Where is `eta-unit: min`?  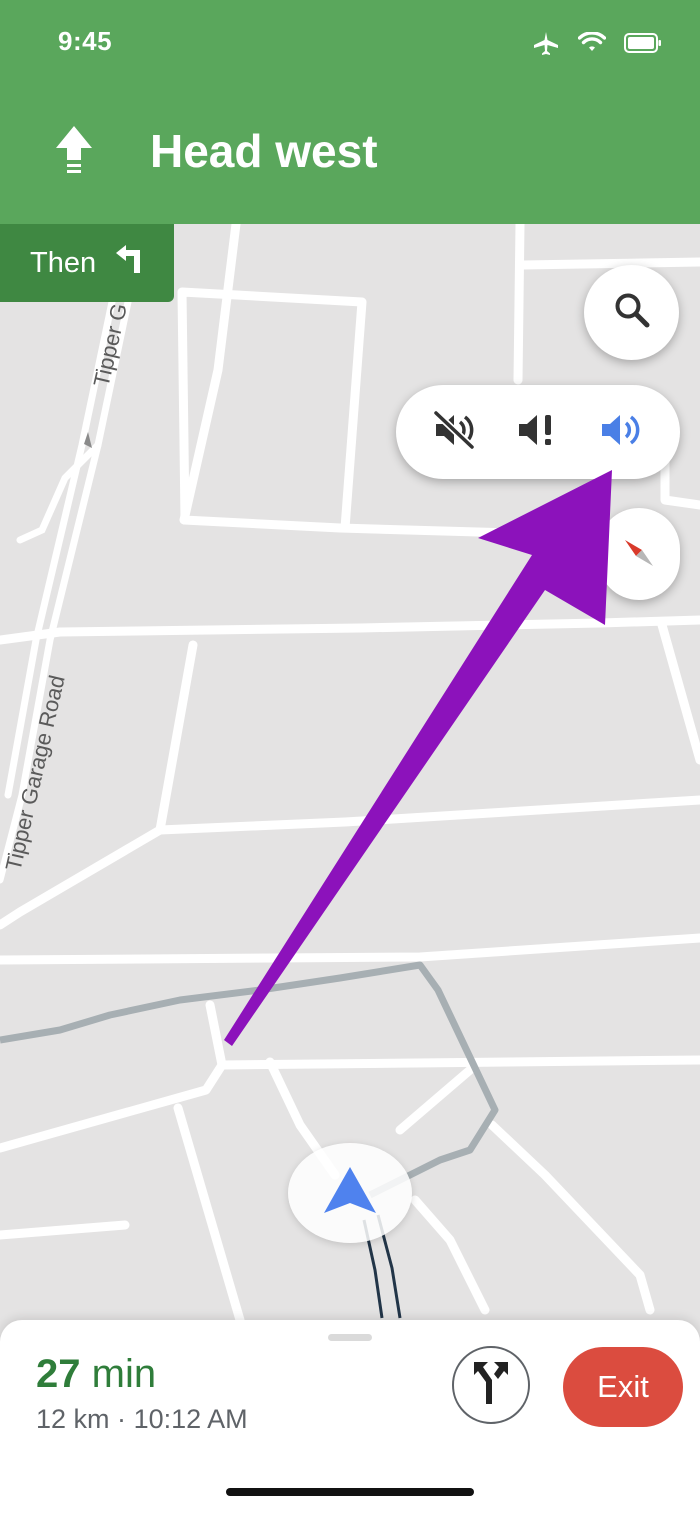 eta-unit: min is located at coordinates (124, 1374).